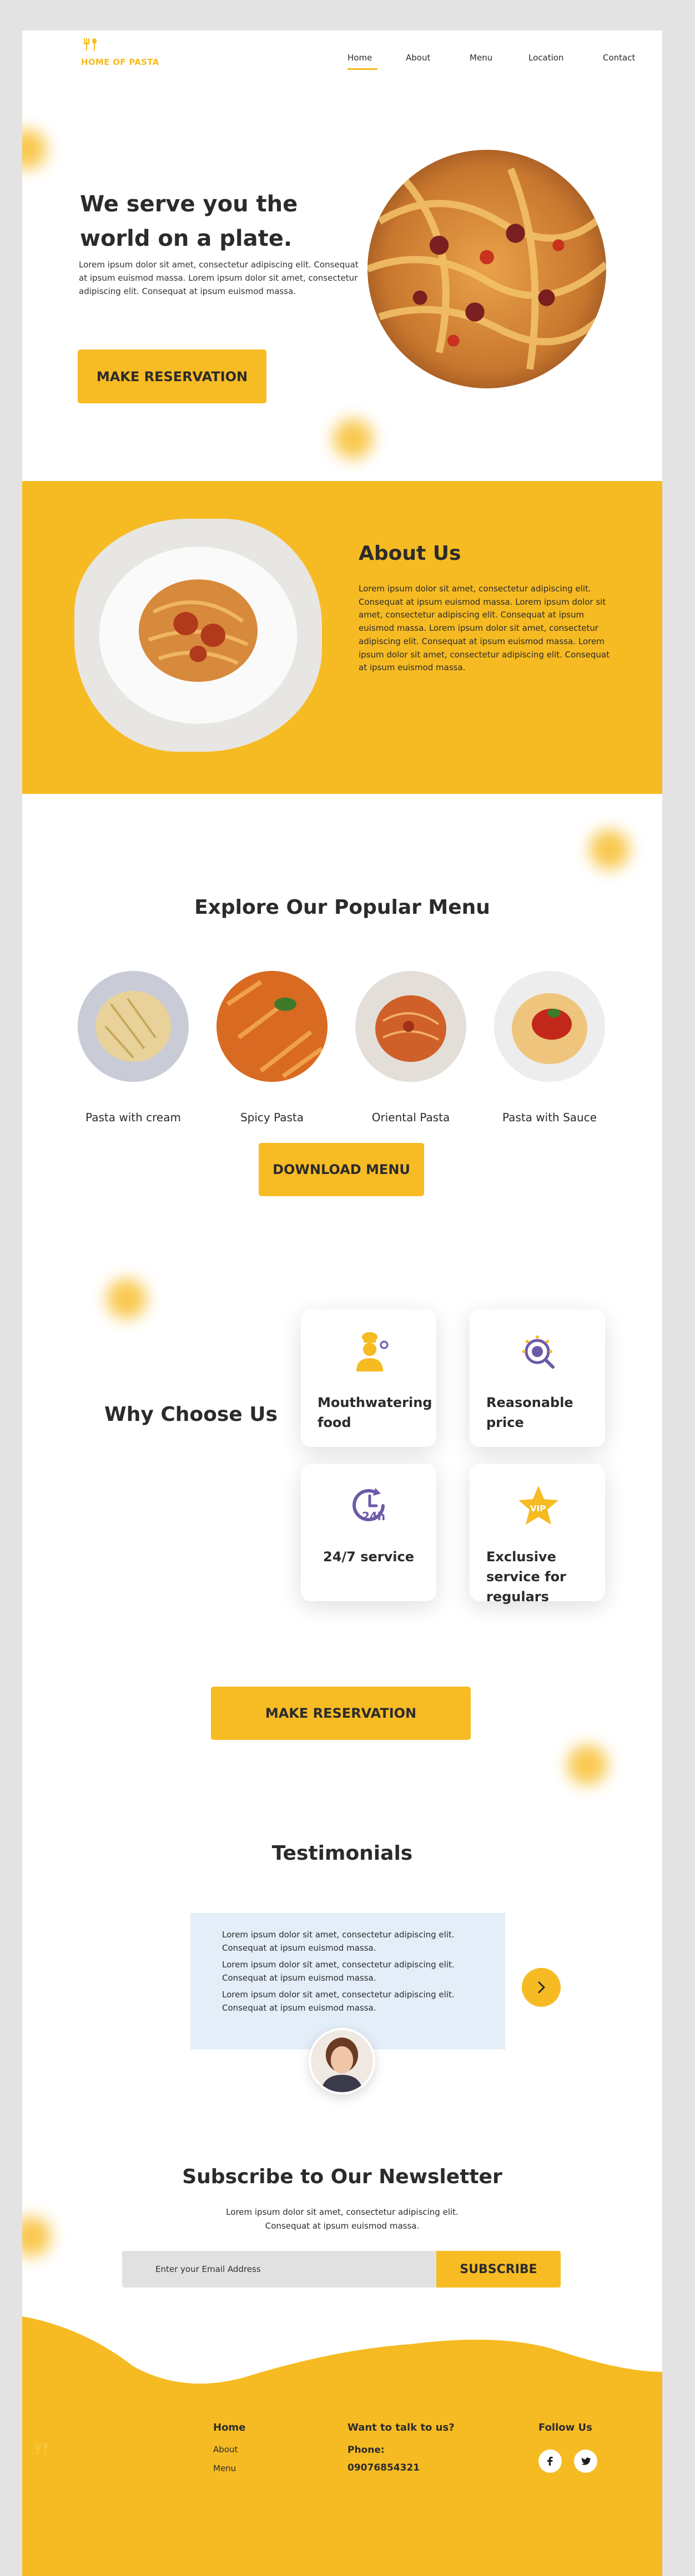  What do you see at coordinates (538, 1509) in the screenshot?
I see `vip-icon-text: VIP` at bounding box center [538, 1509].